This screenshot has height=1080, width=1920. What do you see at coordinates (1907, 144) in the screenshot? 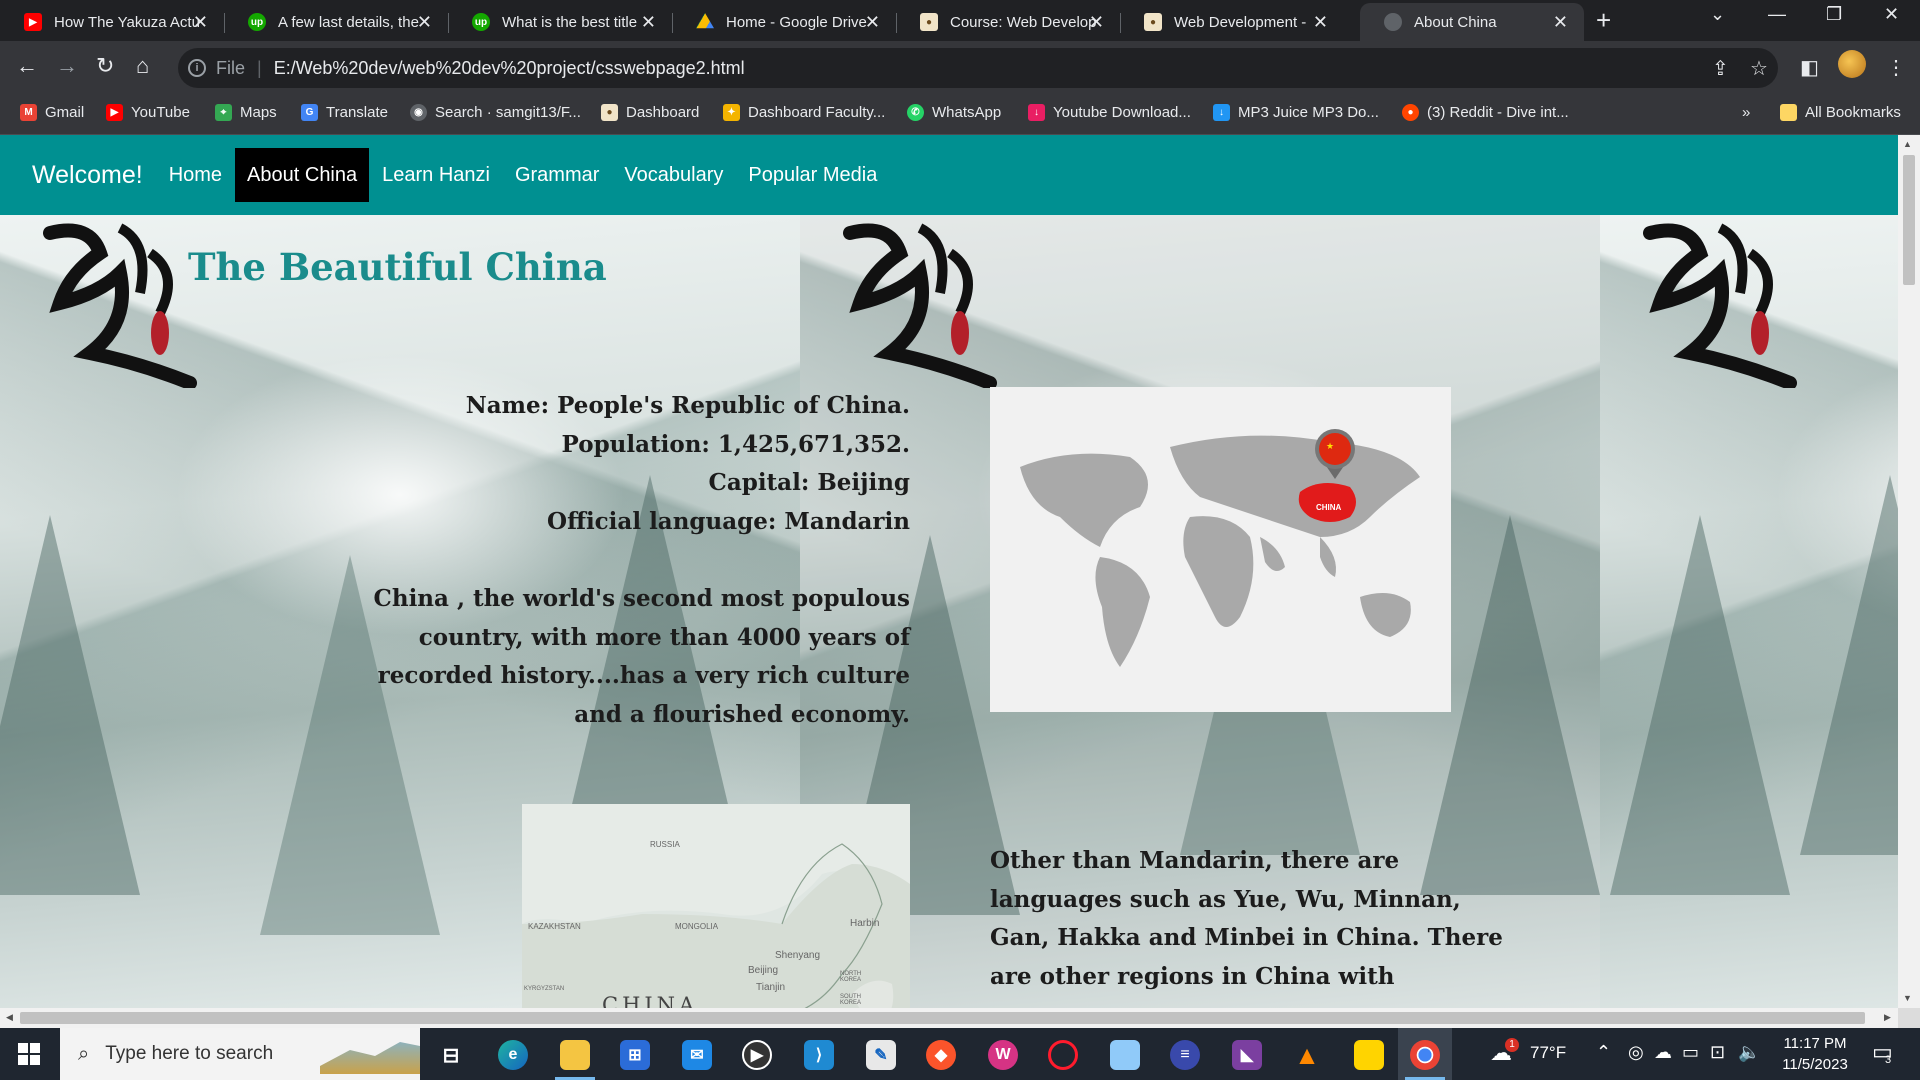
I see `scroll-up-icon: ▲` at bounding box center [1907, 144].